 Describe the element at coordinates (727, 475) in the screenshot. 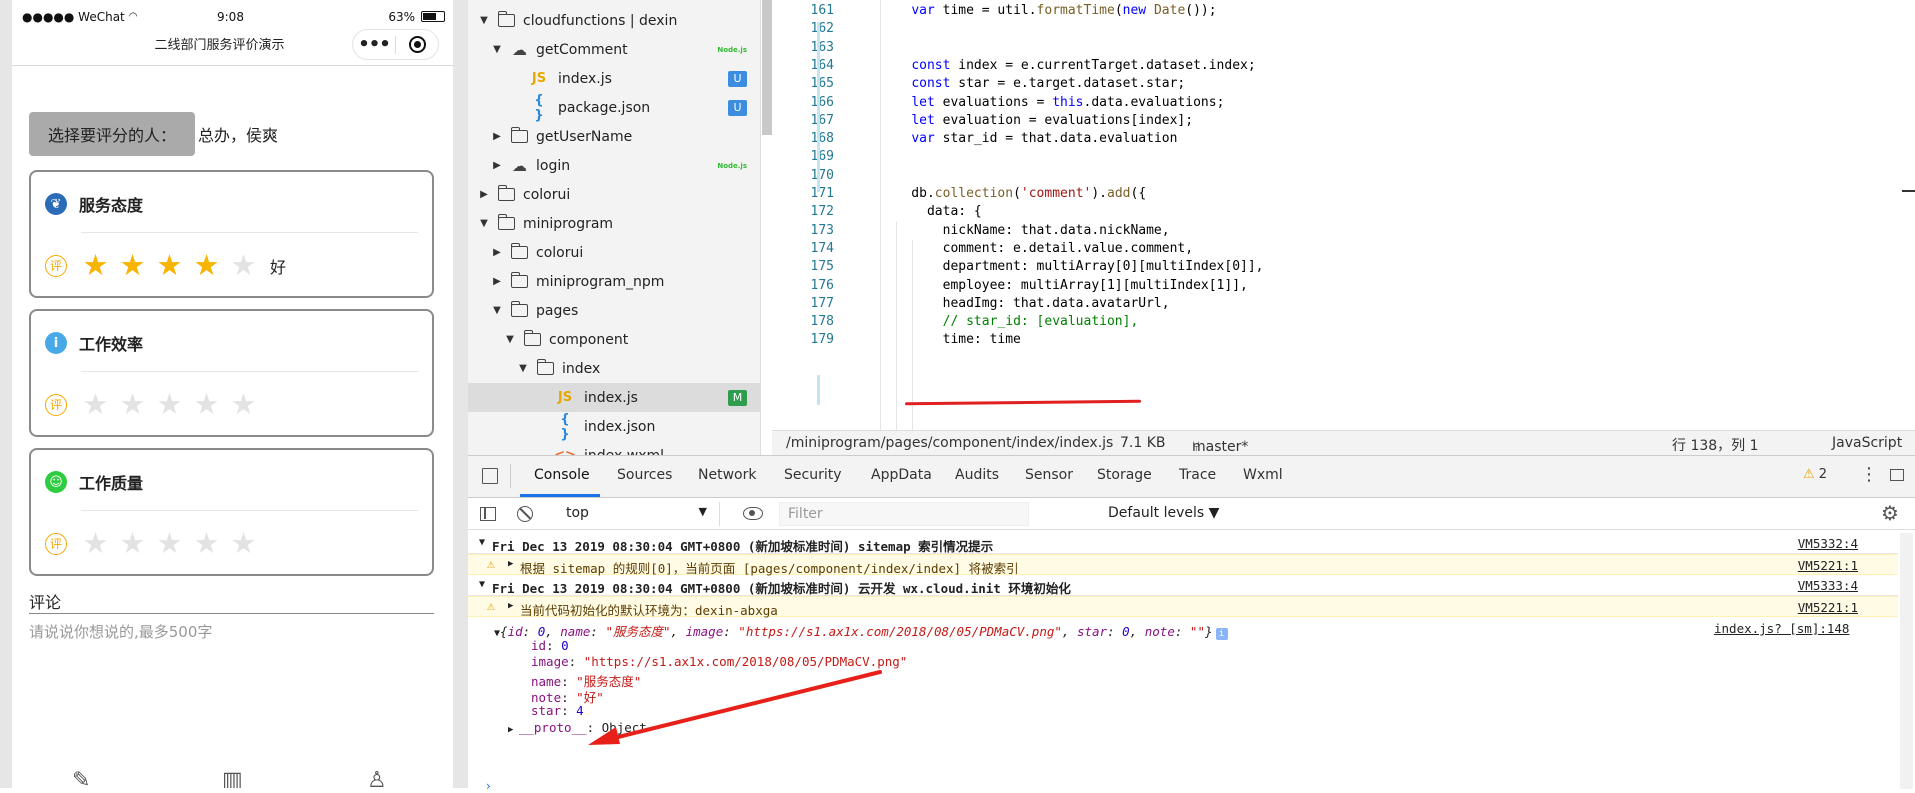

I see `devtools-tab-network: Network` at that location.